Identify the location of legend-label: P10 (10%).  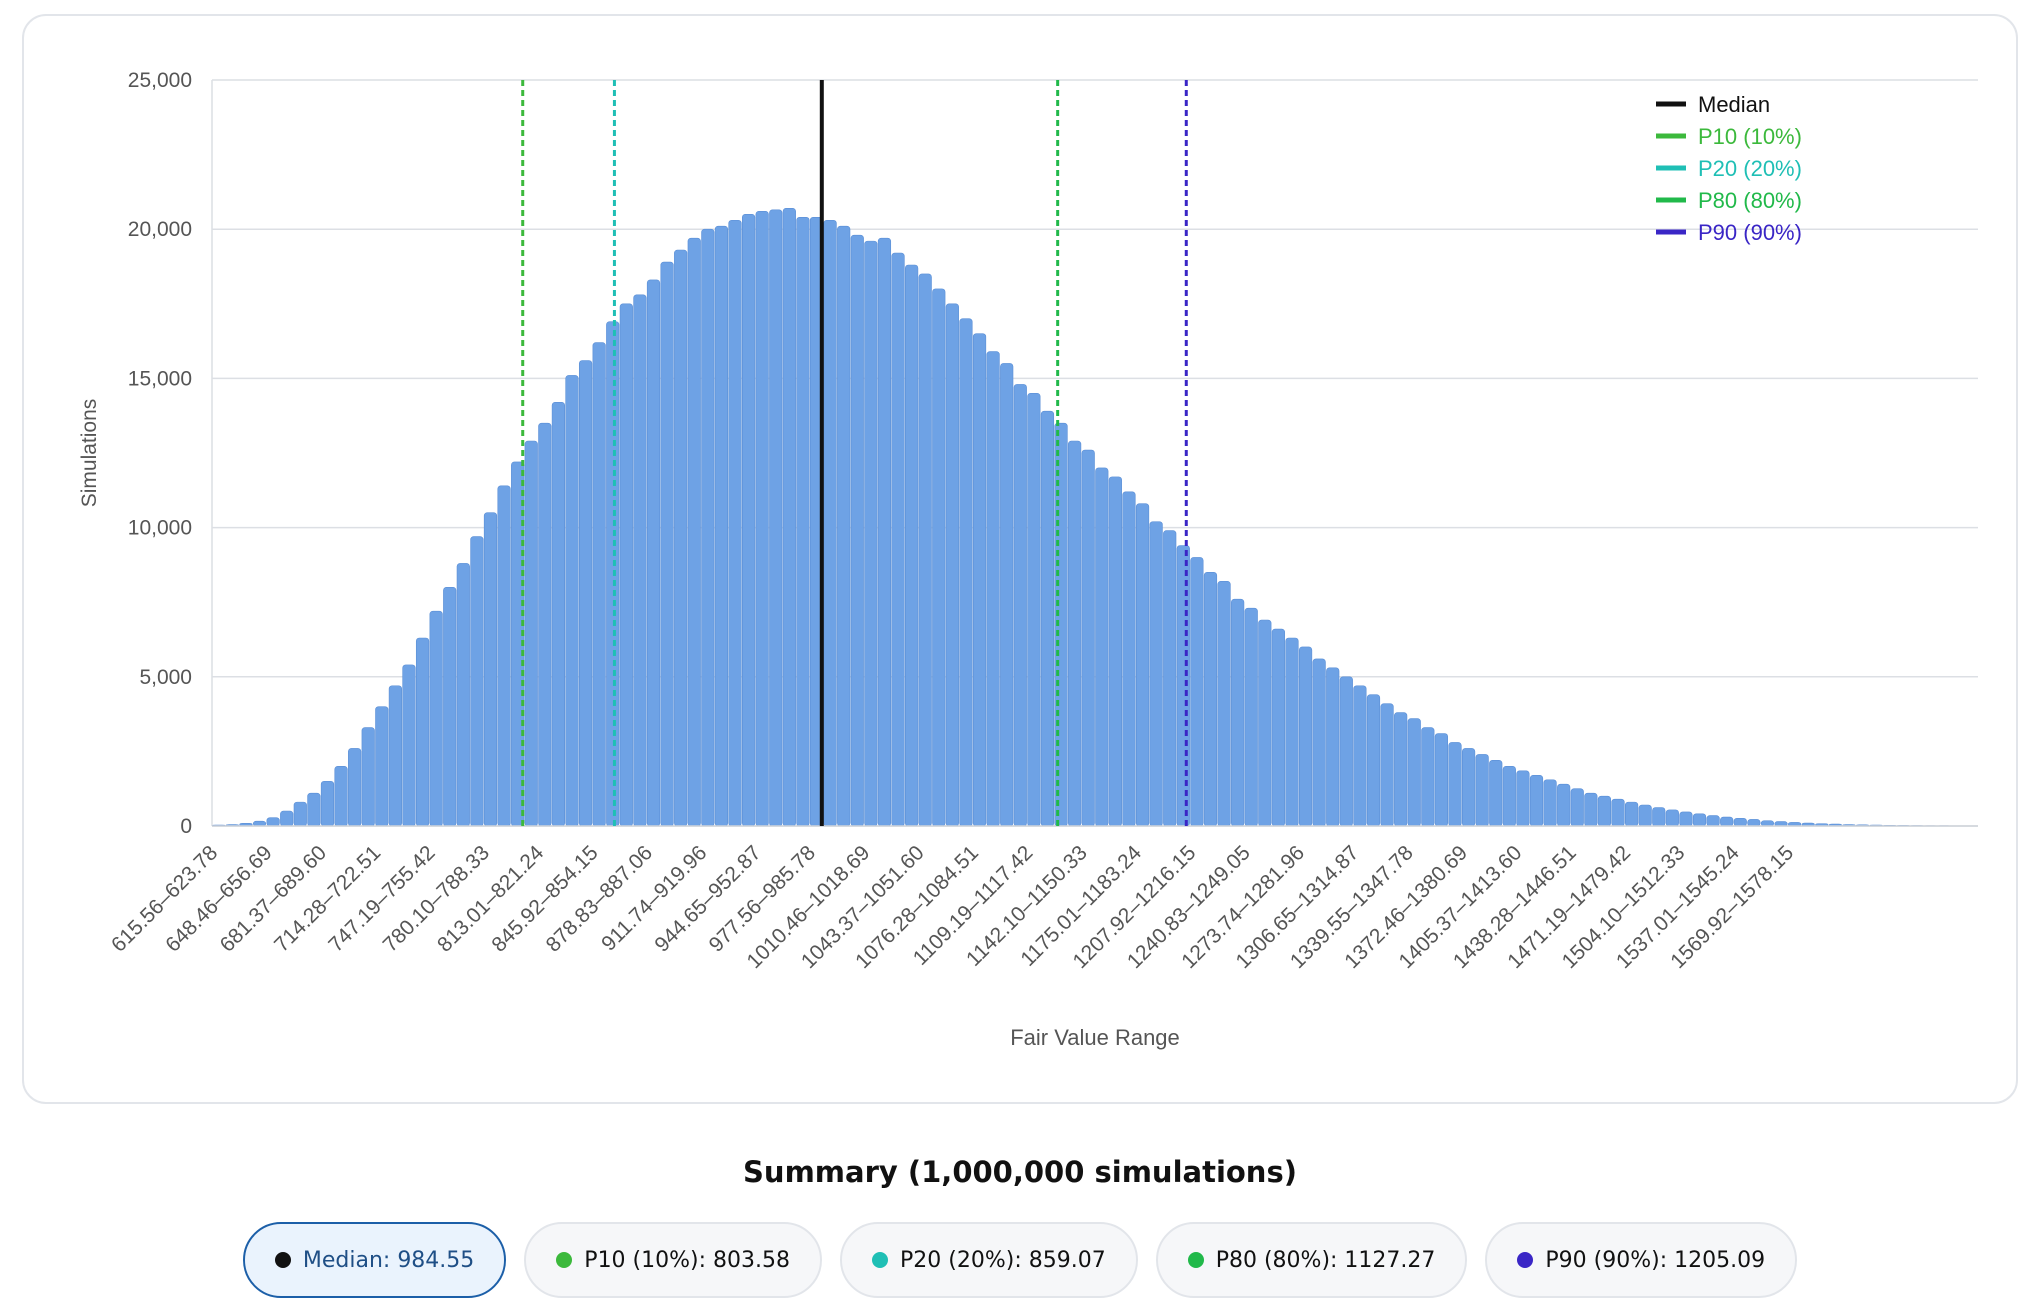
(1750, 136).